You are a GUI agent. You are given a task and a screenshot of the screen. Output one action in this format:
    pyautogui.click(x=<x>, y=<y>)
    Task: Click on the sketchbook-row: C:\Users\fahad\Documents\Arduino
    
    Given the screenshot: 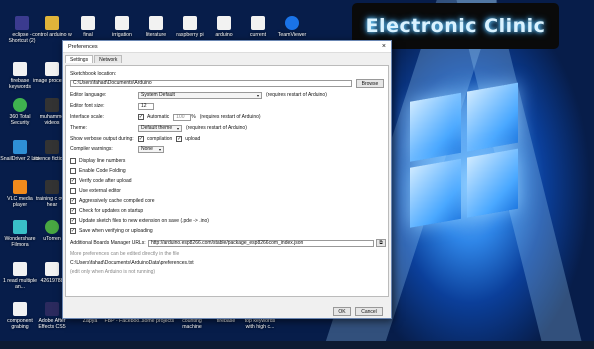 What is the action you would take?
    pyautogui.click(x=211, y=83)
    